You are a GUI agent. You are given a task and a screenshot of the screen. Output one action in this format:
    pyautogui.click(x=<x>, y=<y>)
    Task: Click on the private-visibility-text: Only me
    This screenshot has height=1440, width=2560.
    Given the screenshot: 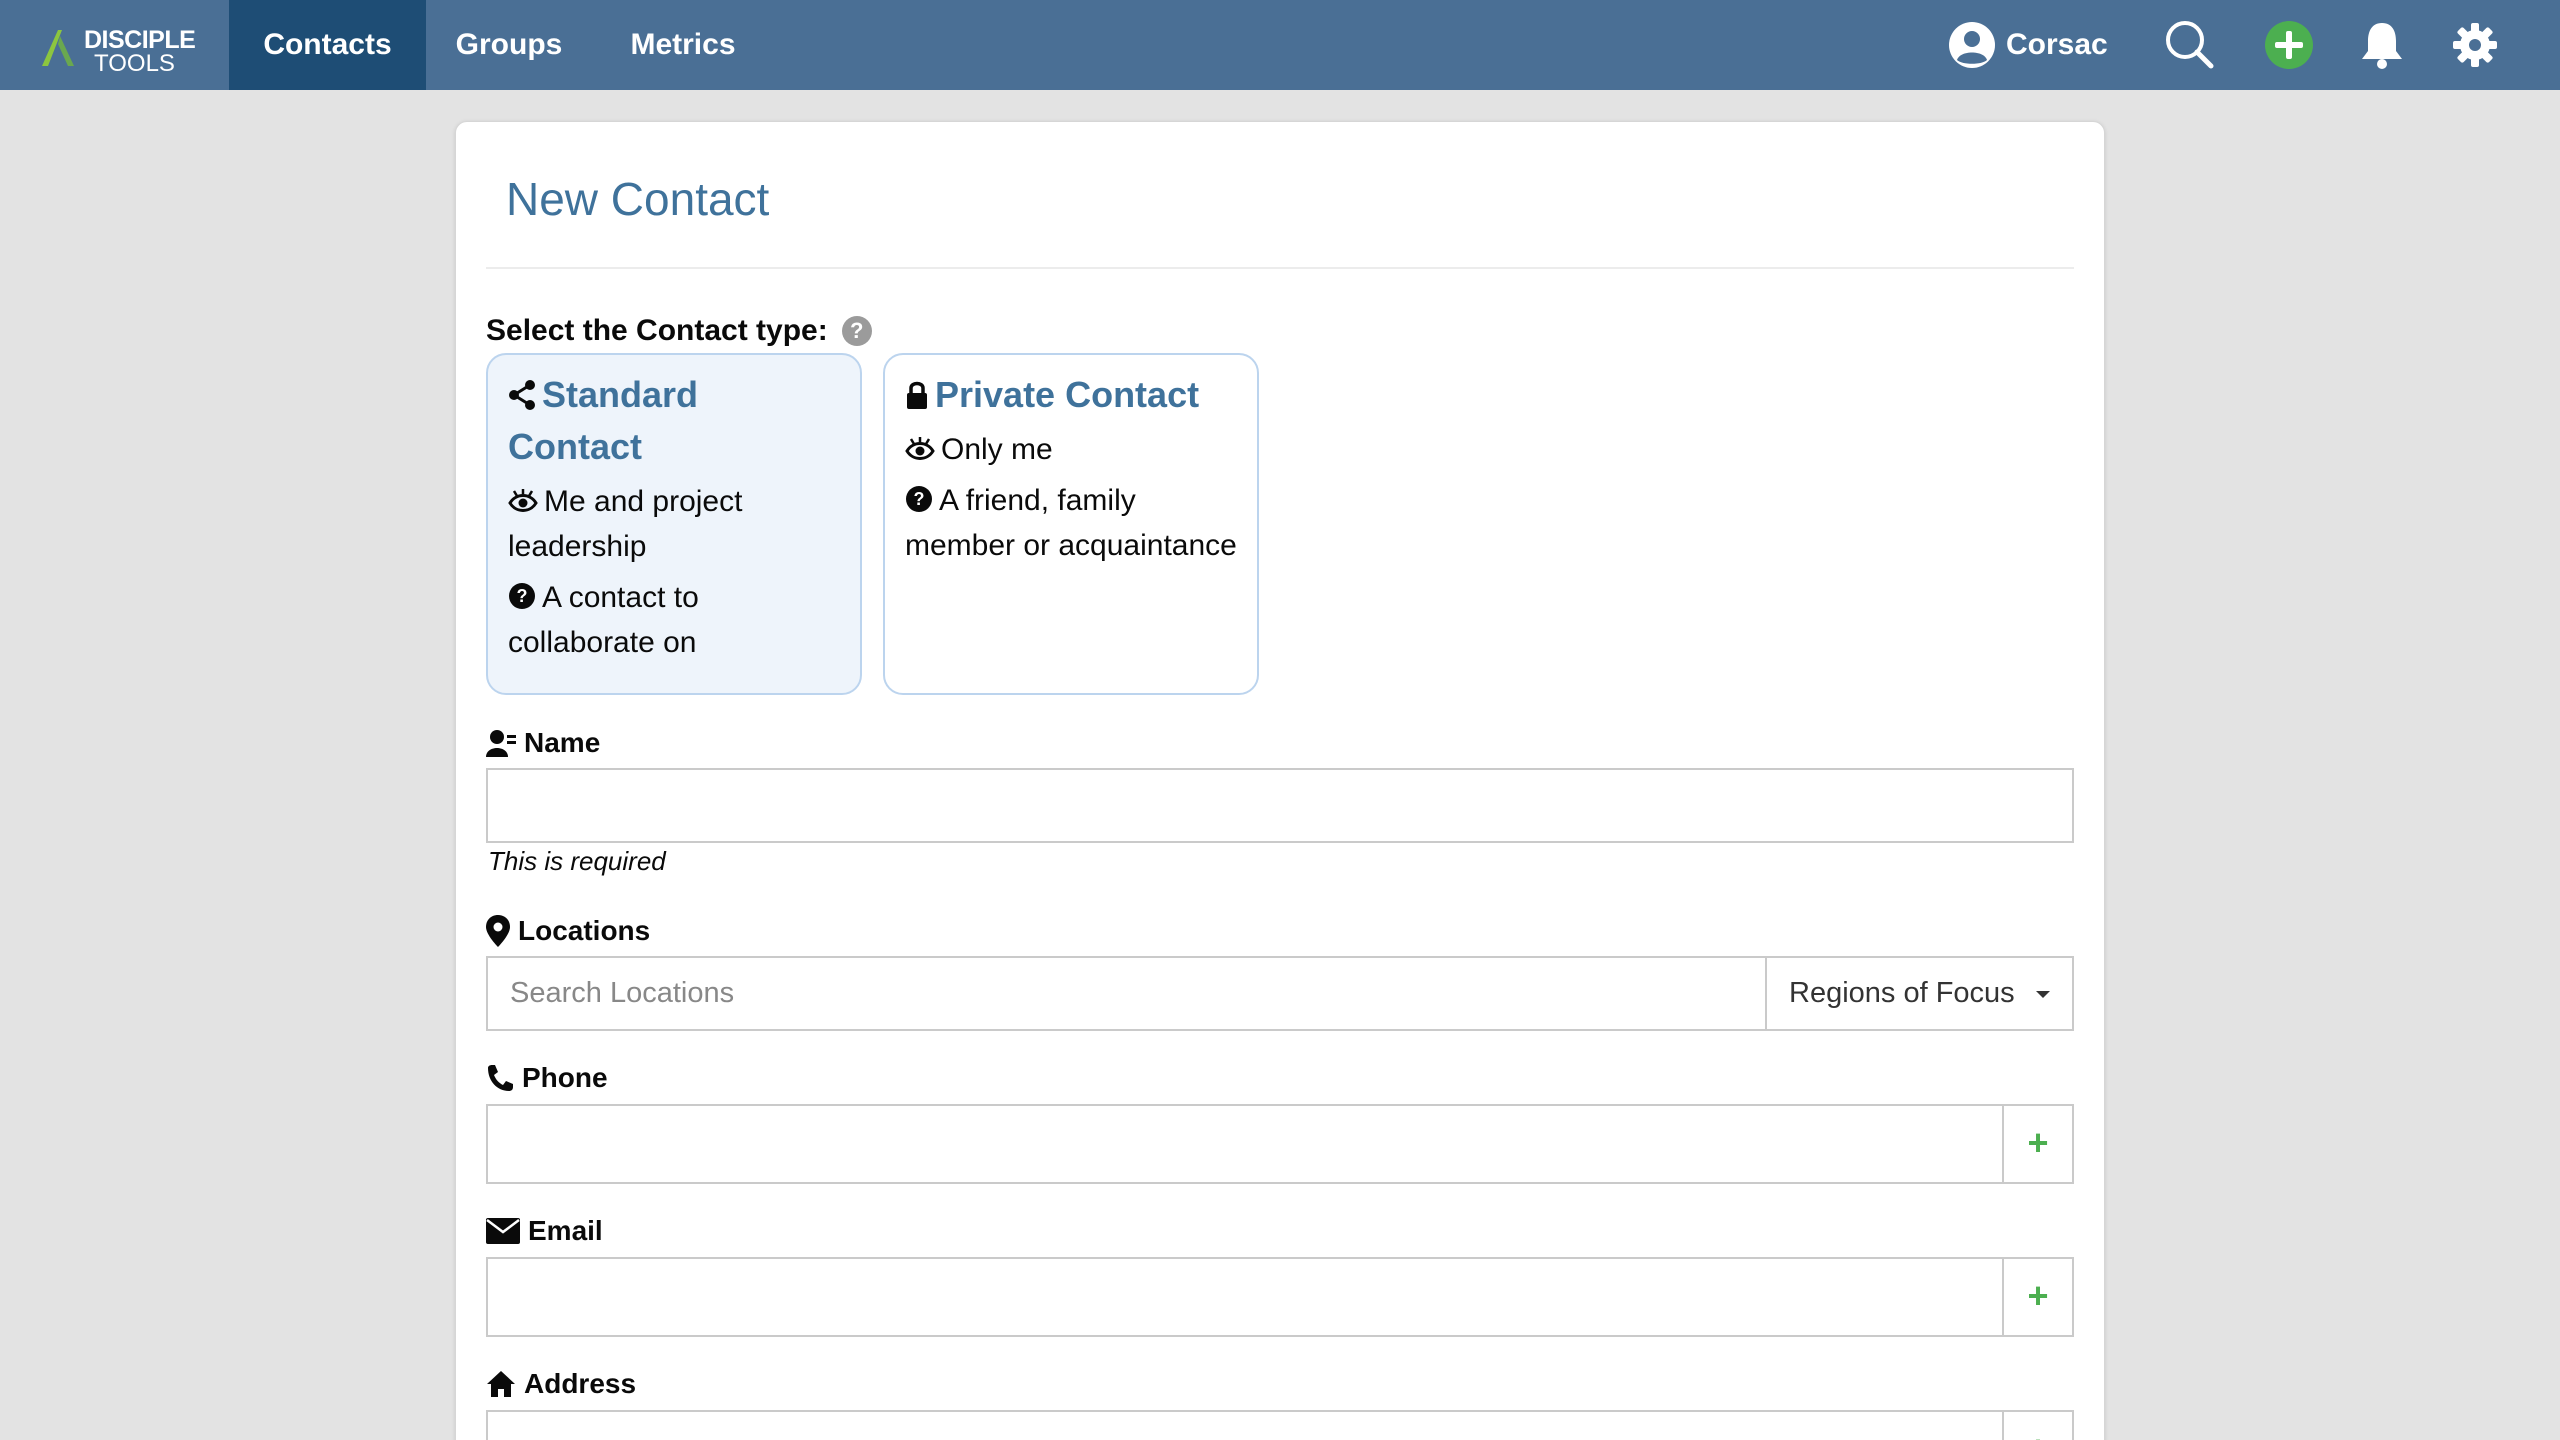 What is the action you would take?
    pyautogui.click(x=997, y=449)
    